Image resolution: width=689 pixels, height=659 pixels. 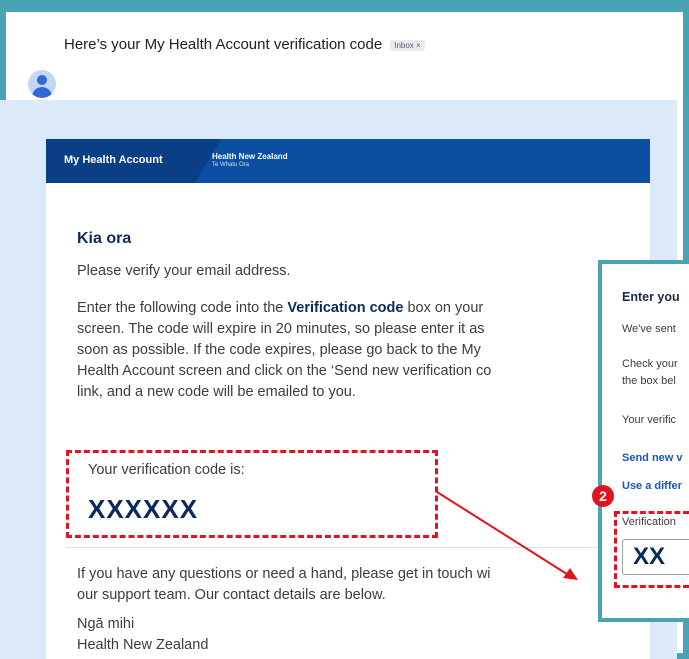 I want to click on arrow-shaft, so click(x=503, y=534).